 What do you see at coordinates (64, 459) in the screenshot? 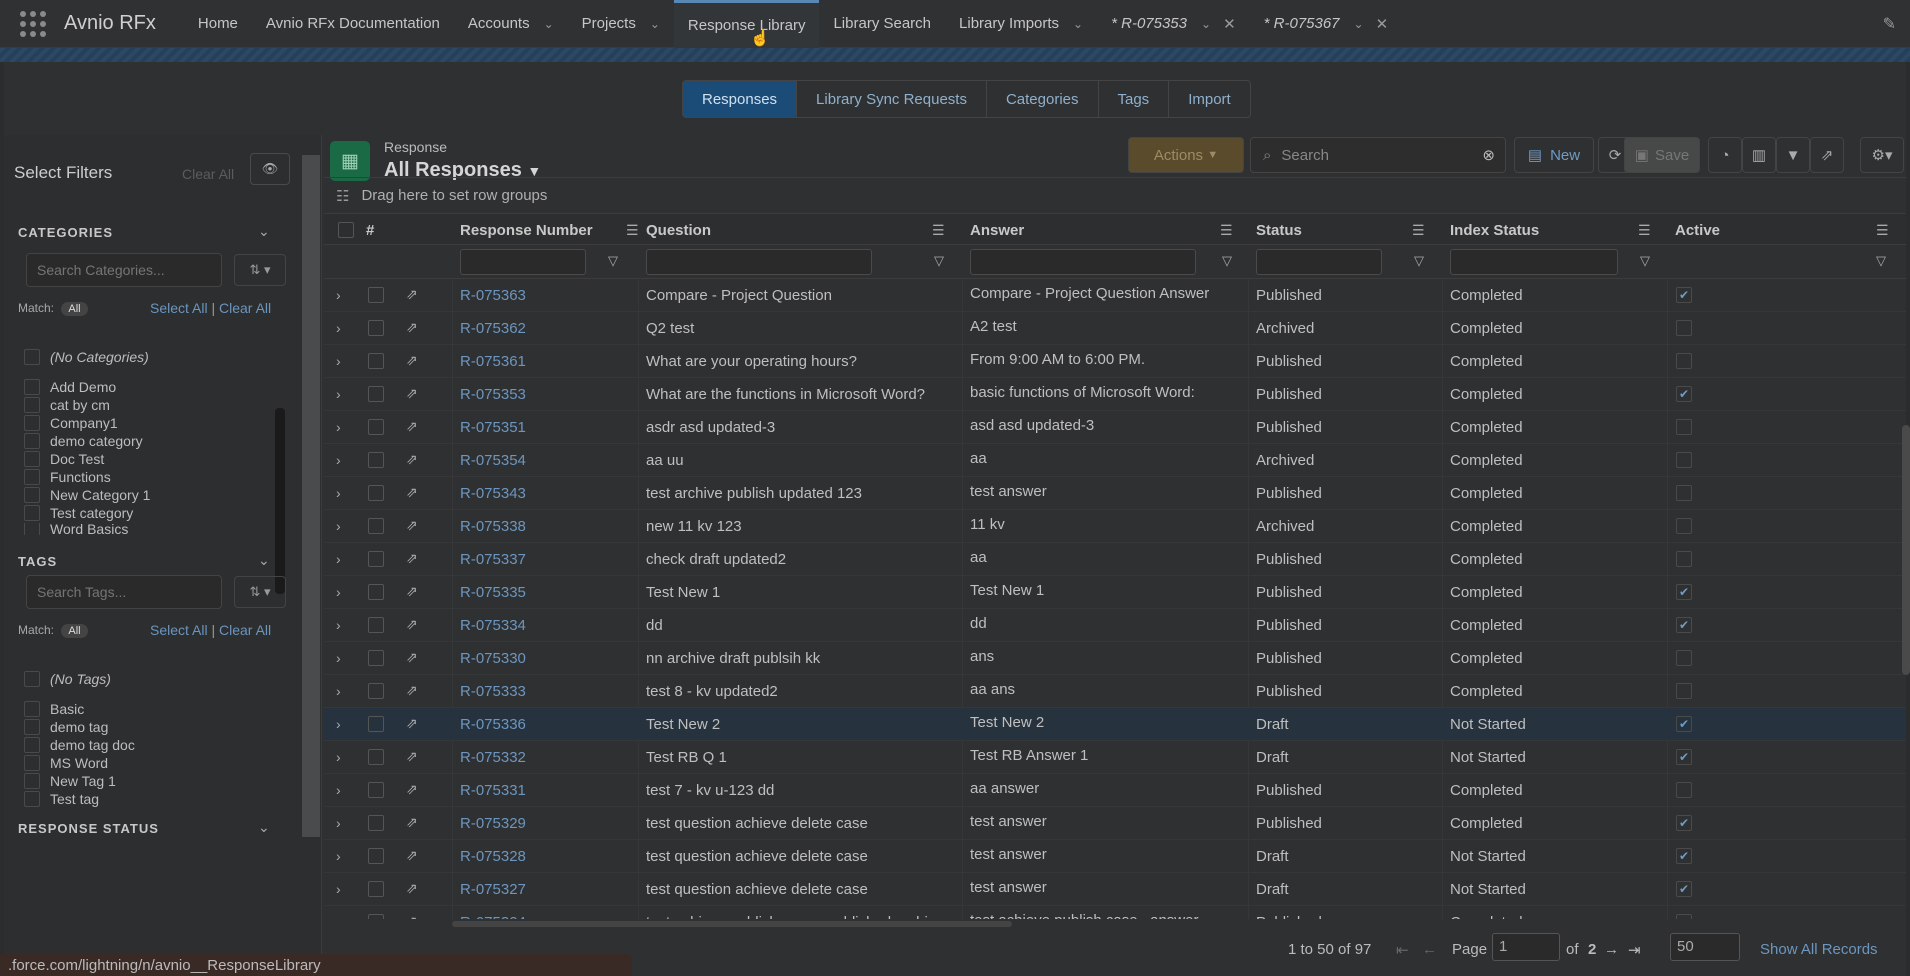
I see `category-item: Doc Test` at bounding box center [64, 459].